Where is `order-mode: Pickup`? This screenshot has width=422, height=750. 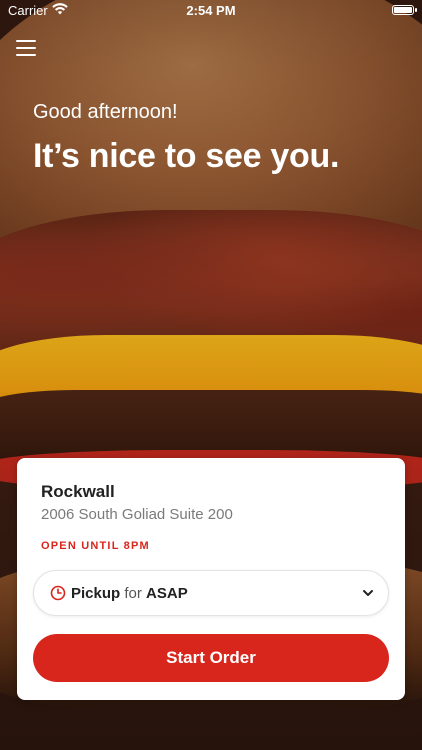
order-mode: Pickup is located at coordinates (96, 593).